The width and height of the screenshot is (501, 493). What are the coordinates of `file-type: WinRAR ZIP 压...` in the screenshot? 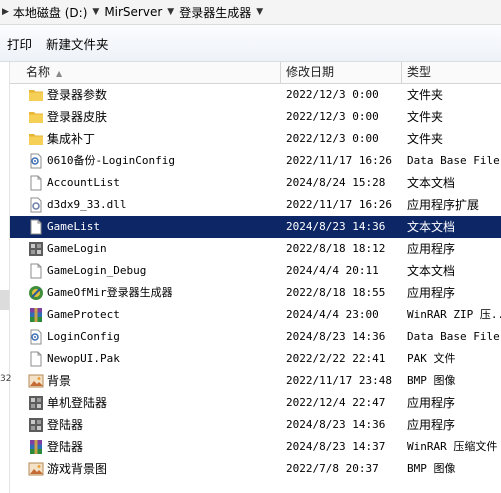 It's located at (454, 314).